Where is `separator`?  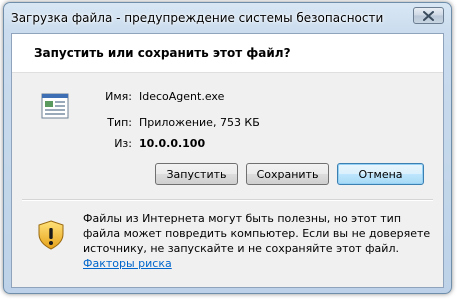 separator is located at coordinates (227, 200).